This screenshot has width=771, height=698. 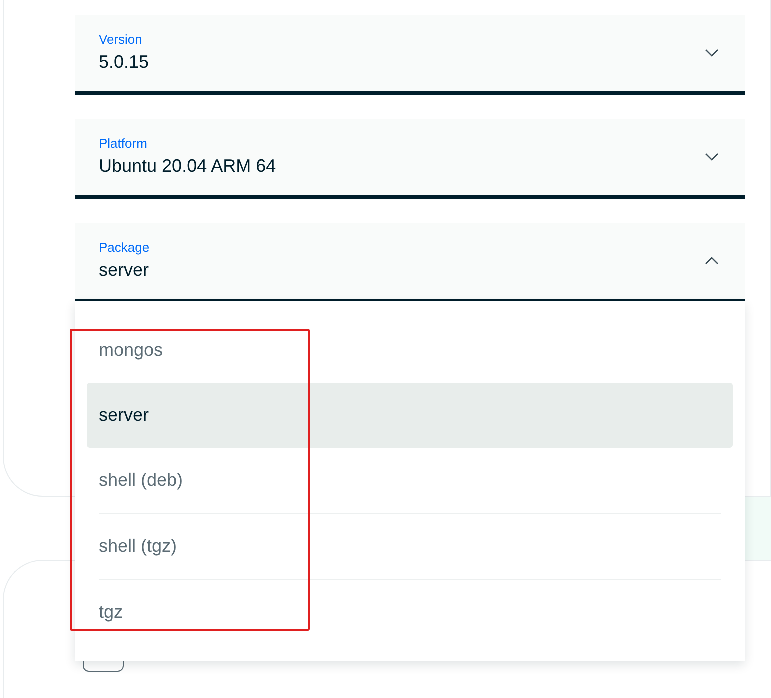 I want to click on field-label: Package, so click(x=124, y=248).